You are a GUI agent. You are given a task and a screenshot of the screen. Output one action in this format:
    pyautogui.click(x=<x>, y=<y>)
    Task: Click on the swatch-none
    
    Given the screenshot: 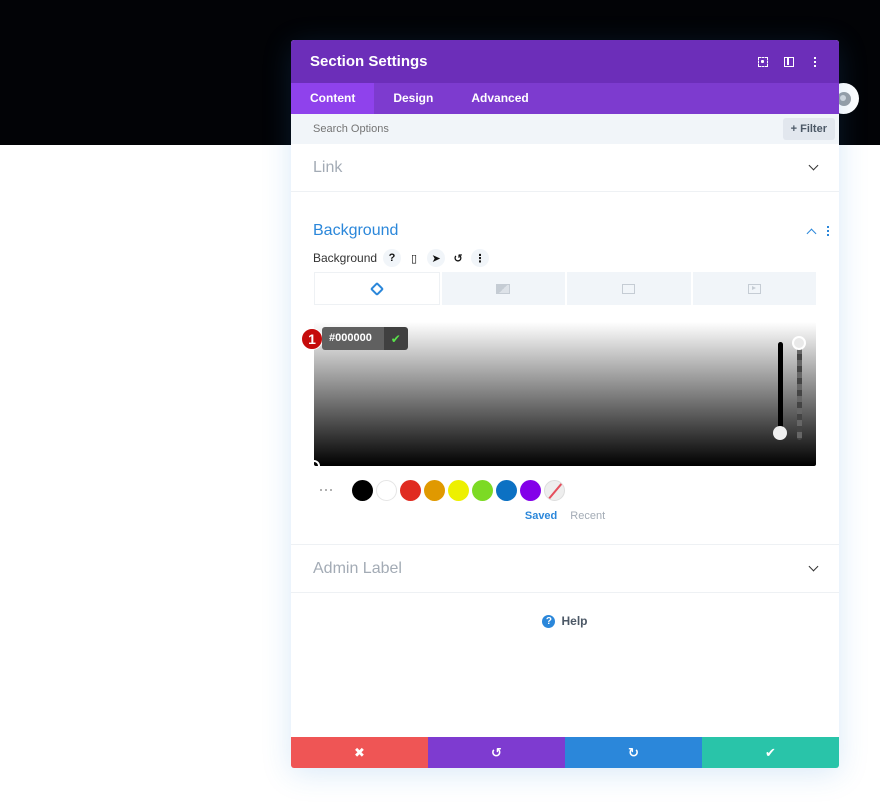 What is the action you would take?
    pyautogui.click(x=554, y=490)
    